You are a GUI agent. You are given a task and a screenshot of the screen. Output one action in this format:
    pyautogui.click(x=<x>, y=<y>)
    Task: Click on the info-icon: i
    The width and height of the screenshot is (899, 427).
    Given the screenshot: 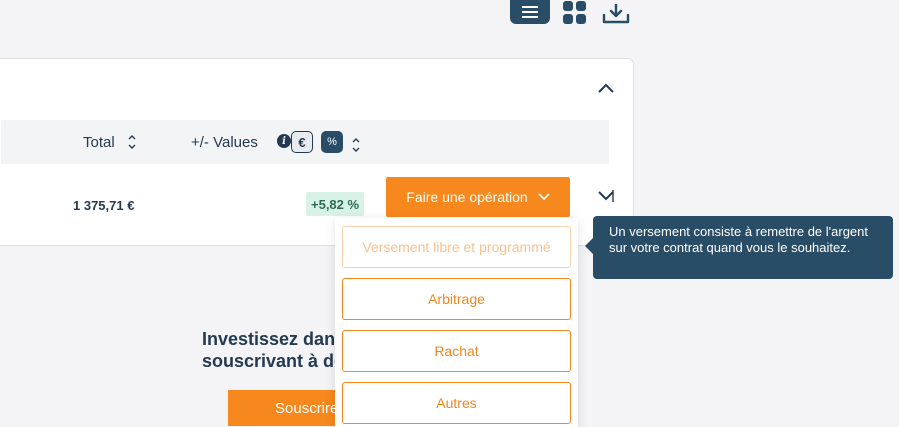 What is the action you would take?
    pyautogui.click(x=284, y=141)
    